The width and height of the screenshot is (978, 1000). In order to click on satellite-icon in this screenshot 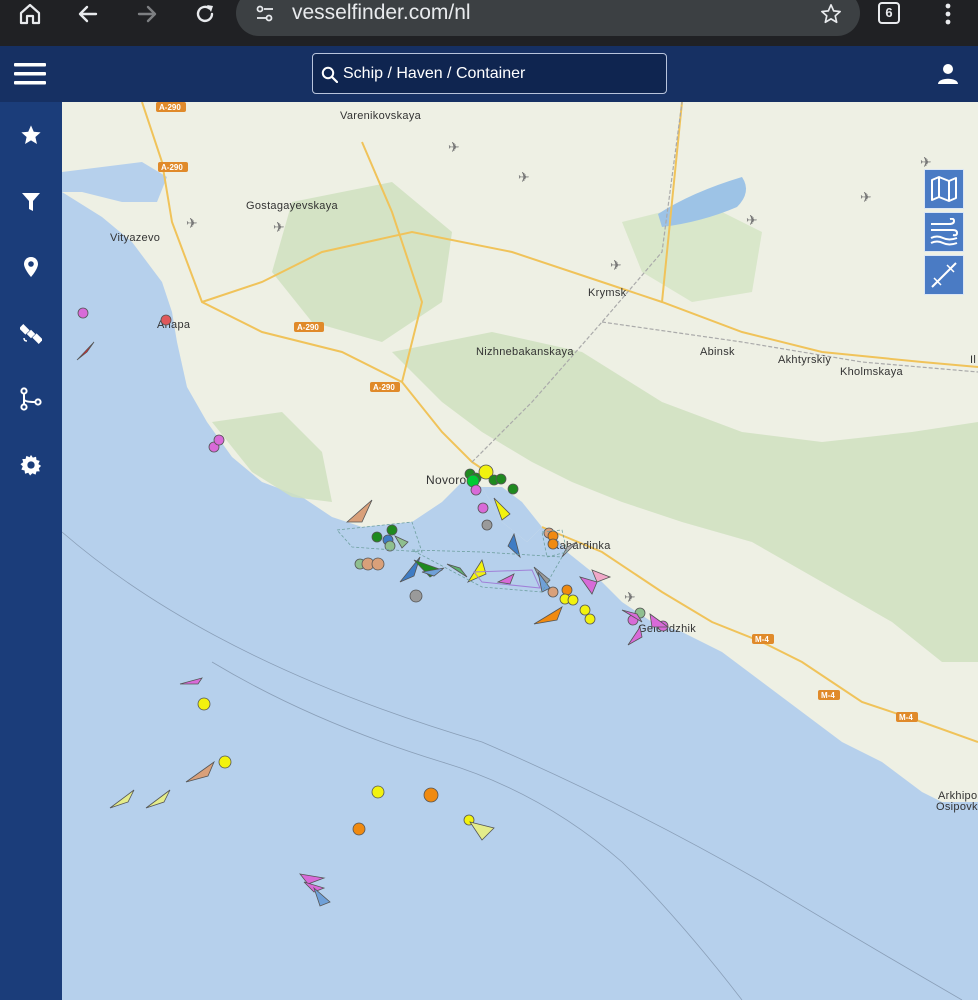, I will do `click(31, 334)`.